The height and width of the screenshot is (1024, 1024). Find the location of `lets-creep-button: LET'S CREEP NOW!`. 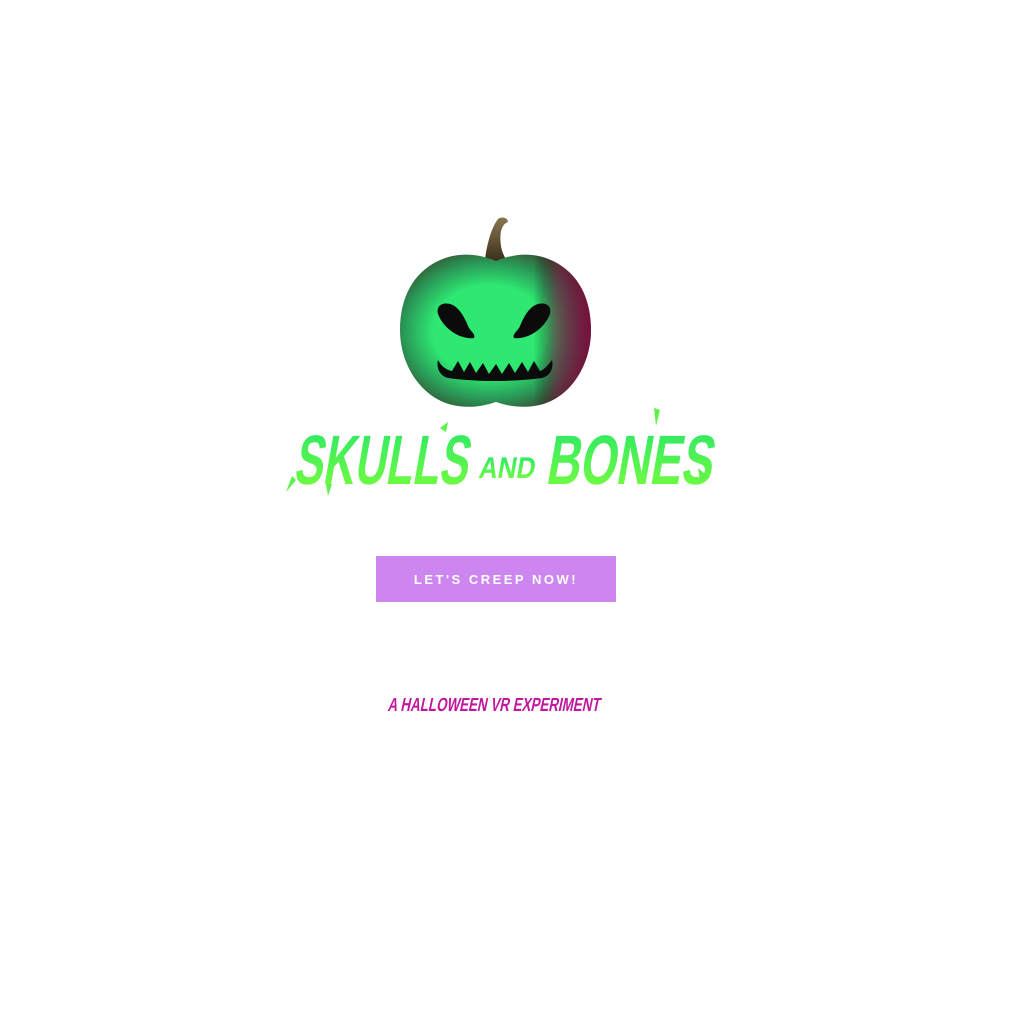

lets-creep-button: LET'S CREEP NOW! is located at coordinates (496, 579).